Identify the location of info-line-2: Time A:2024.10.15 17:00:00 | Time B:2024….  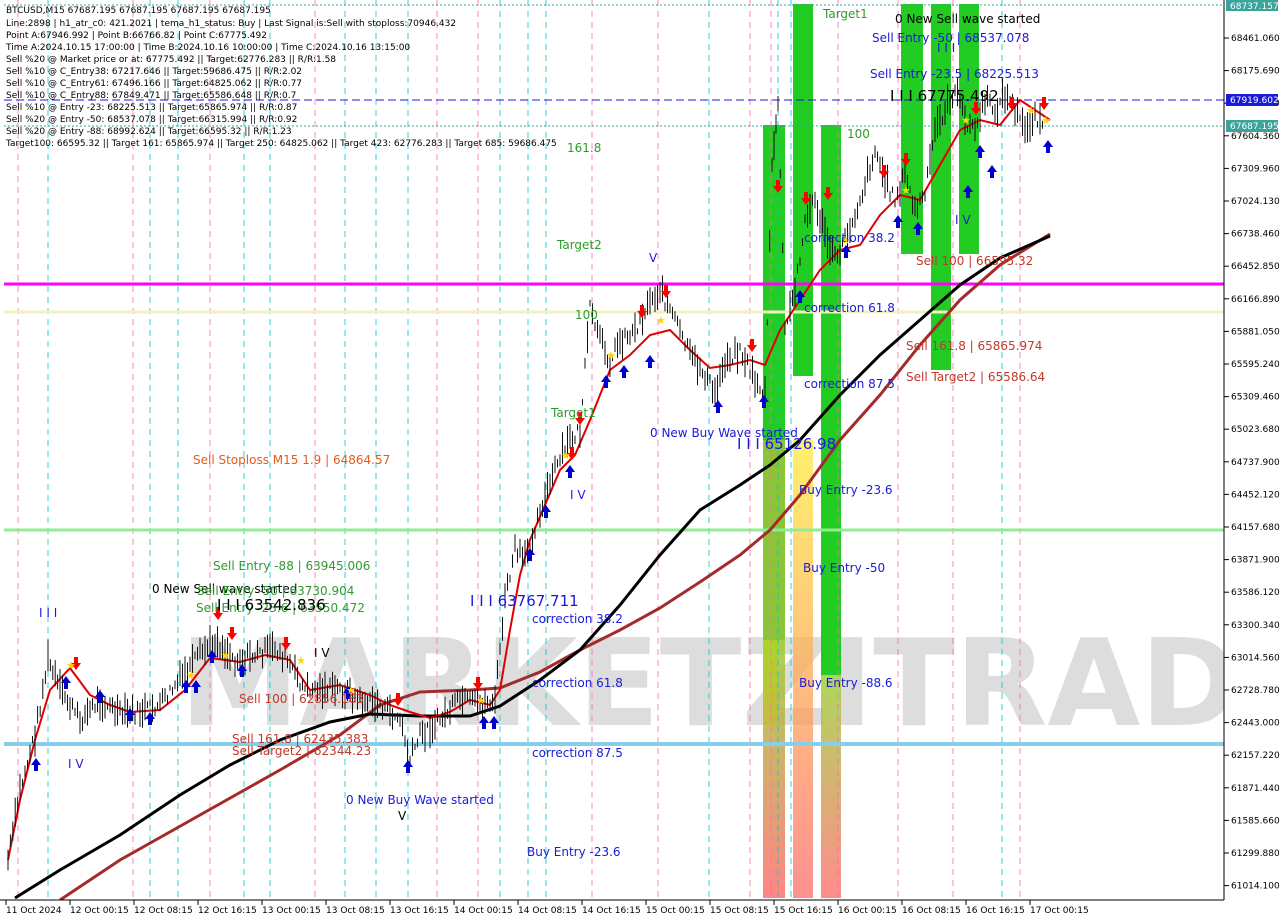
(207, 48).